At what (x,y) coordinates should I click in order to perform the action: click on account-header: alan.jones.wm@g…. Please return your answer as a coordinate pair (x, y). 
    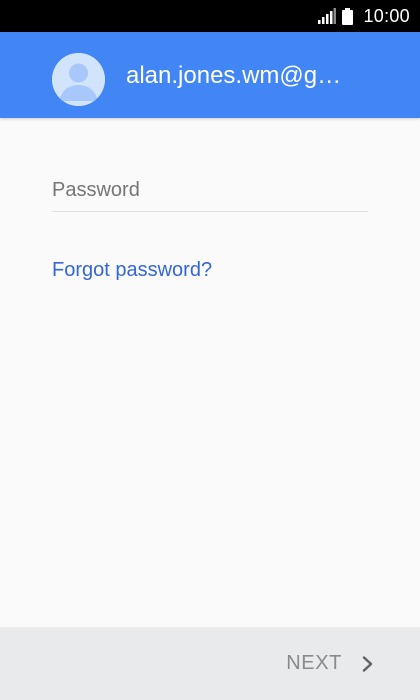
    Looking at the image, I should click on (210, 75).